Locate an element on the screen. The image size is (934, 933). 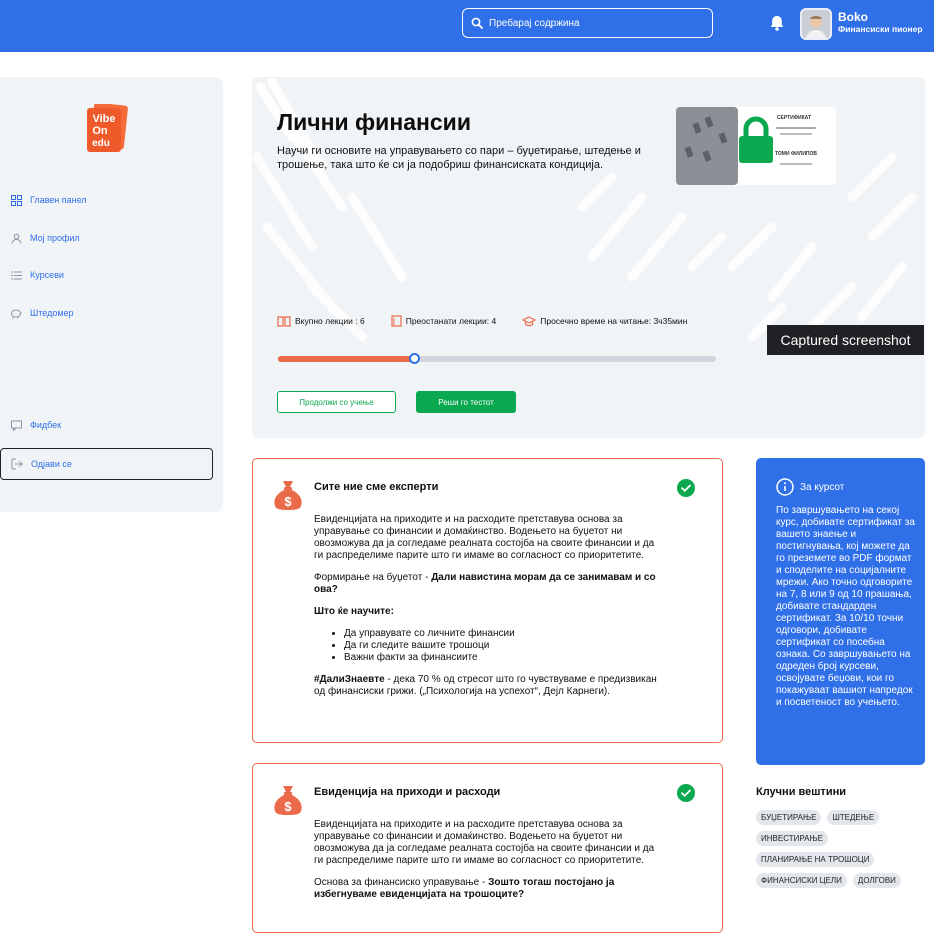
total-lectures-text: Вкупно лекции : 6 is located at coordinates (330, 321).